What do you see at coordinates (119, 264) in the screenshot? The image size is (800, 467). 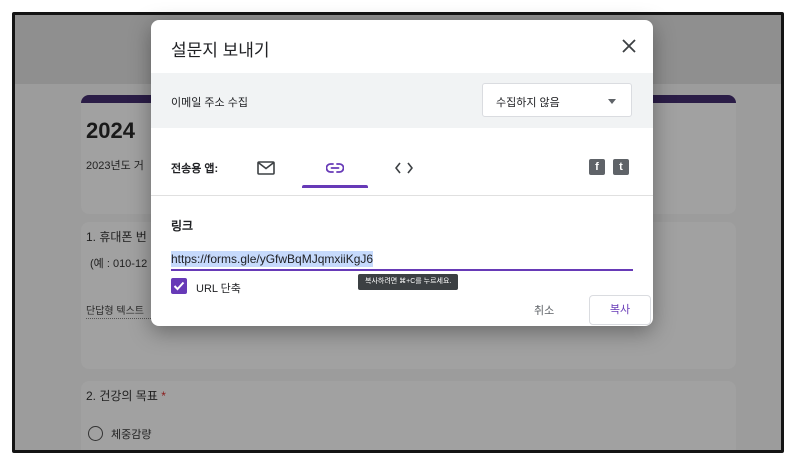 I see `question-1-example: (예 : 010-12` at bounding box center [119, 264].